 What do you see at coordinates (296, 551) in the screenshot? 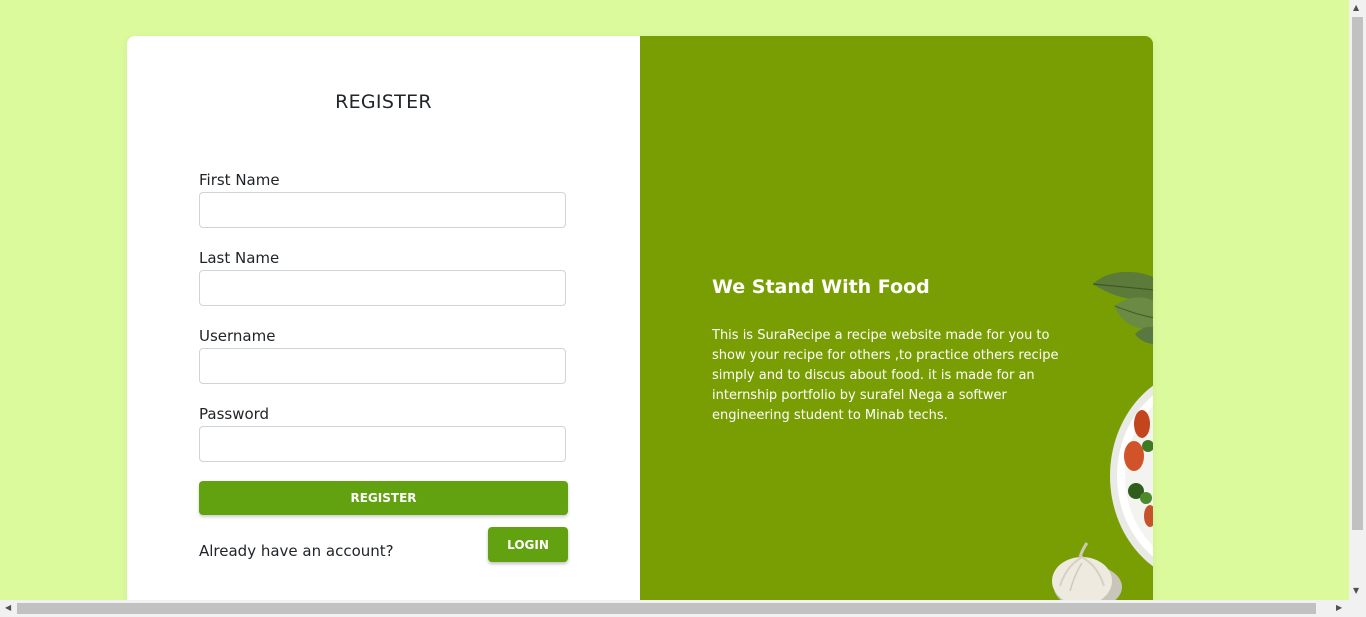
I see `account-prompt-text: Already have an account?` at bounding box center [296, 551].